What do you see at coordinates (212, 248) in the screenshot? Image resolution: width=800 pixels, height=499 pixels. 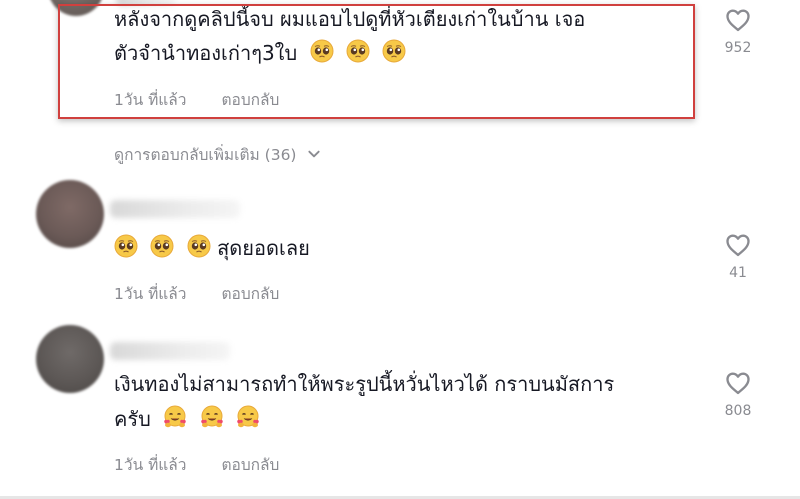 I see `comment-text: สุดยอดเลย` at bounding box center [212, 248].